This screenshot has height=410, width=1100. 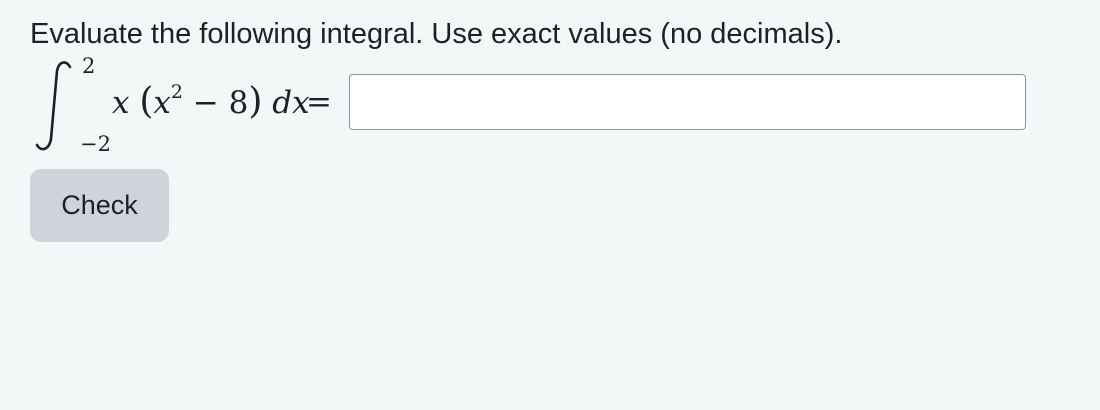 What do you see at coordinates (176, 91) in the screenshot?
I see `exponent: 2` at bounding box center [176, 91].